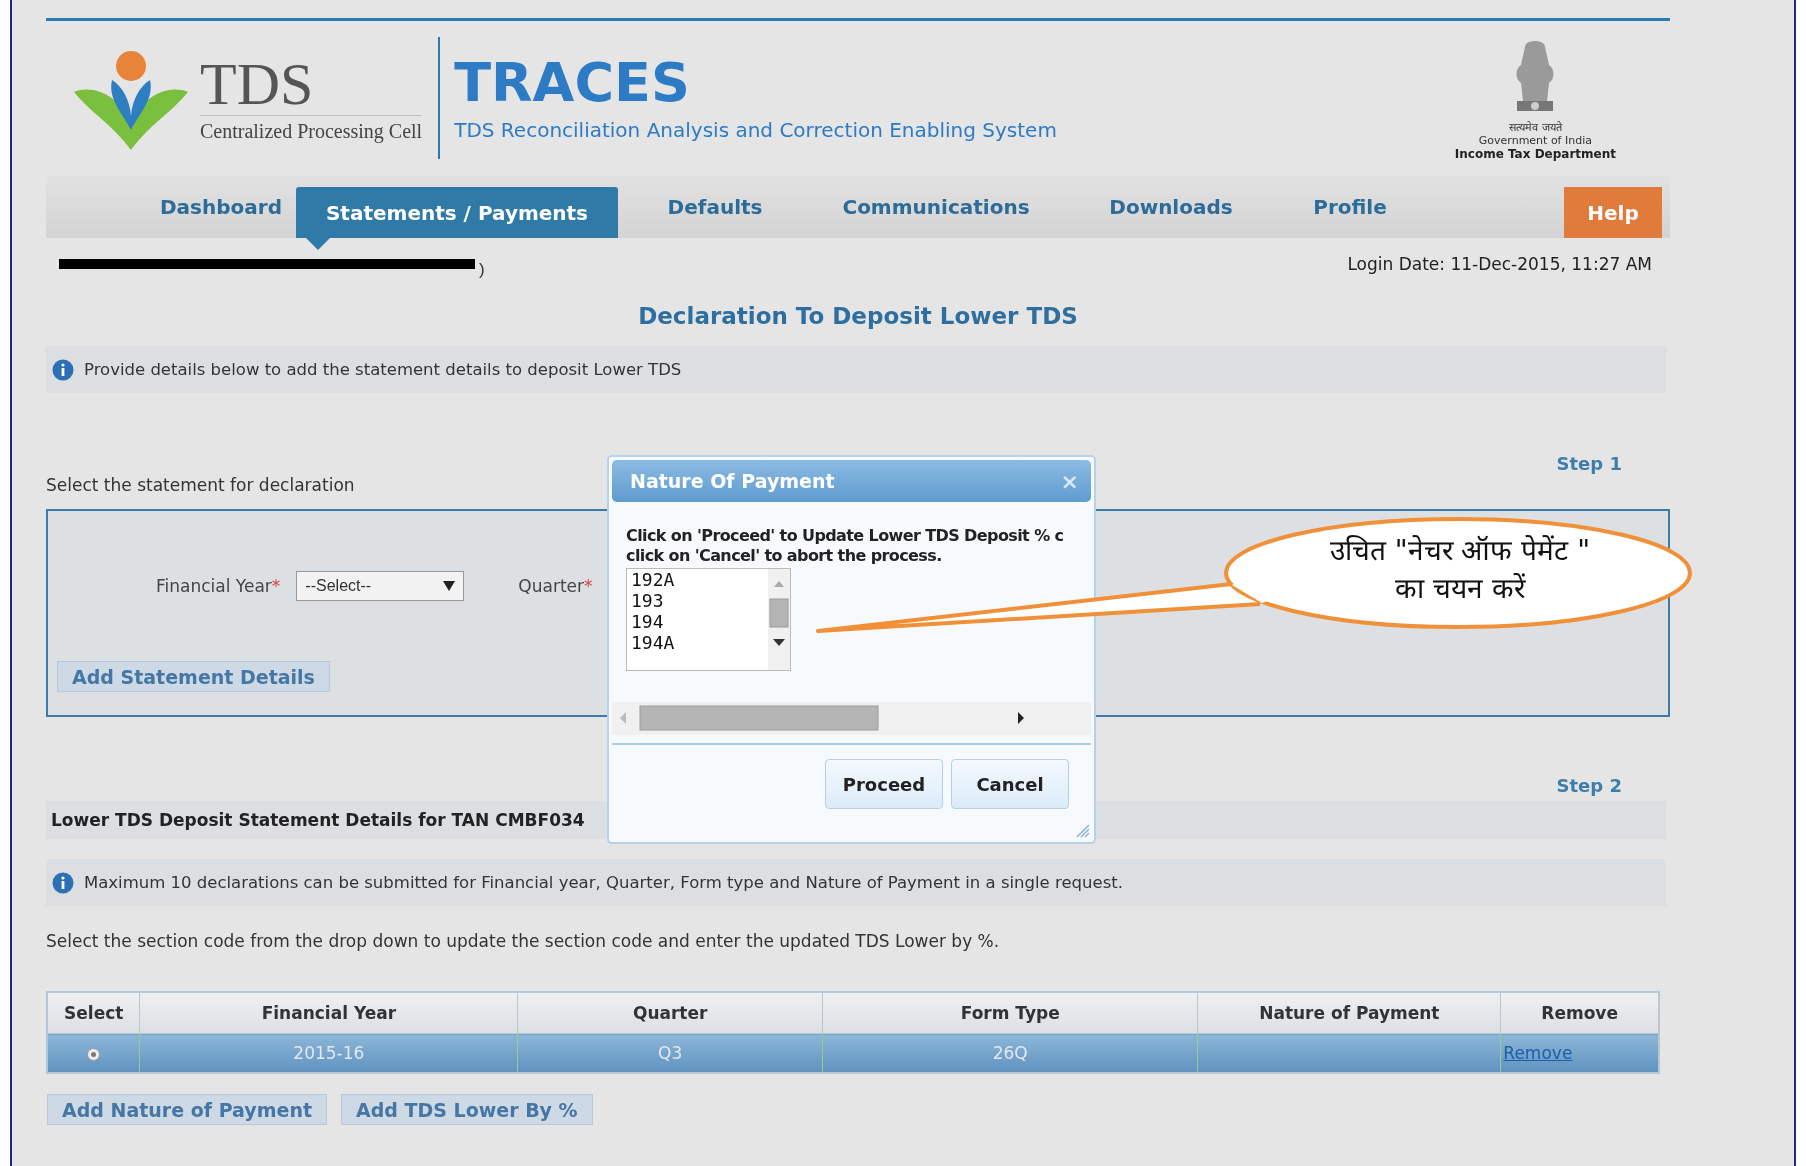 The width and height of the screenshot is (1806, 1166). Describe the element at coordinates (1613, 212) in the screenshot. I see `help-button: Help` at that location.